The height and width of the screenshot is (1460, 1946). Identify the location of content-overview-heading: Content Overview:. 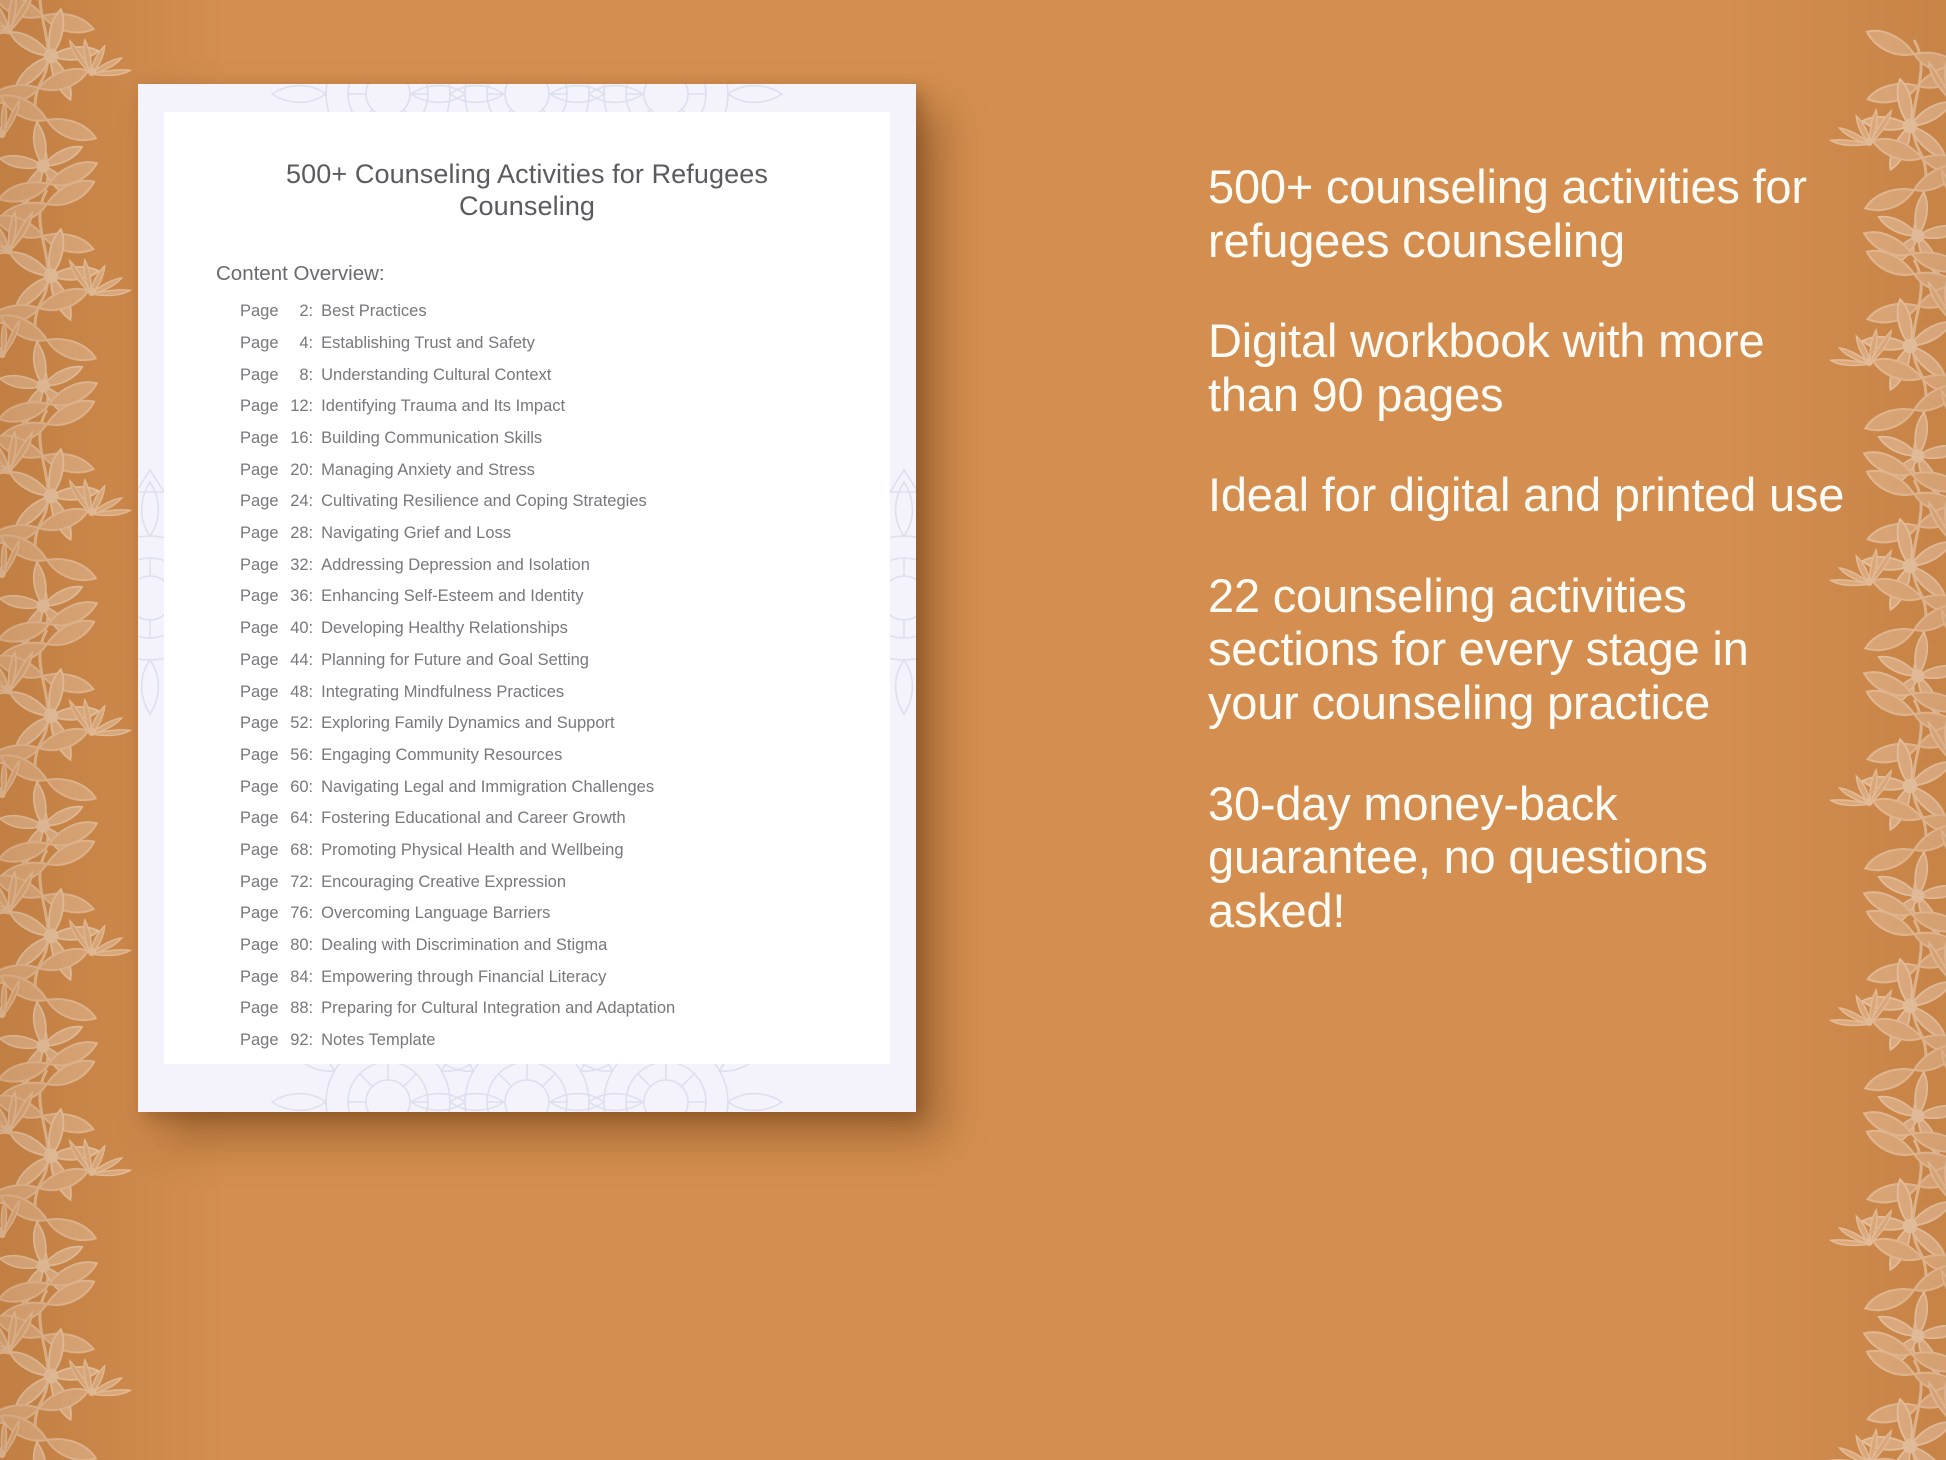
(300, 274).